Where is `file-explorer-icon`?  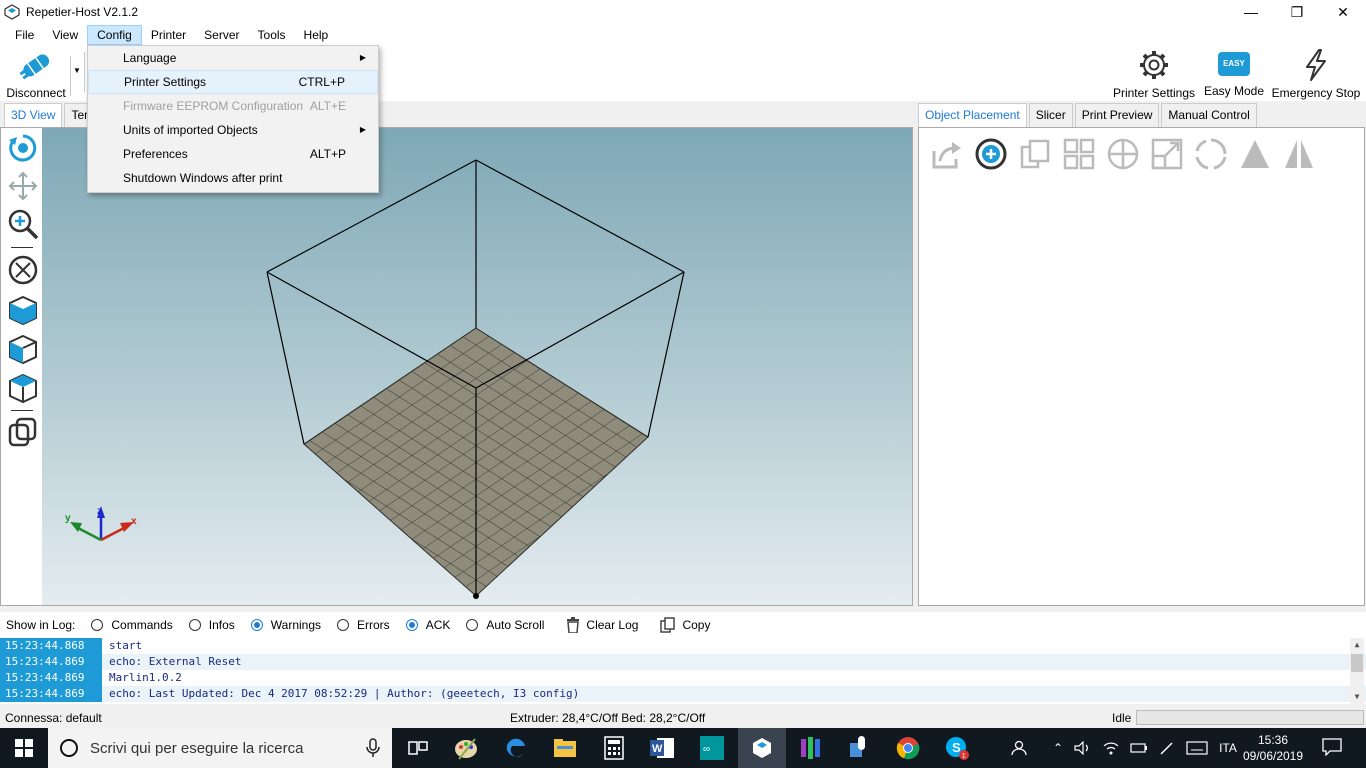 file-explorer-icon is located at coordinates (565, 748).